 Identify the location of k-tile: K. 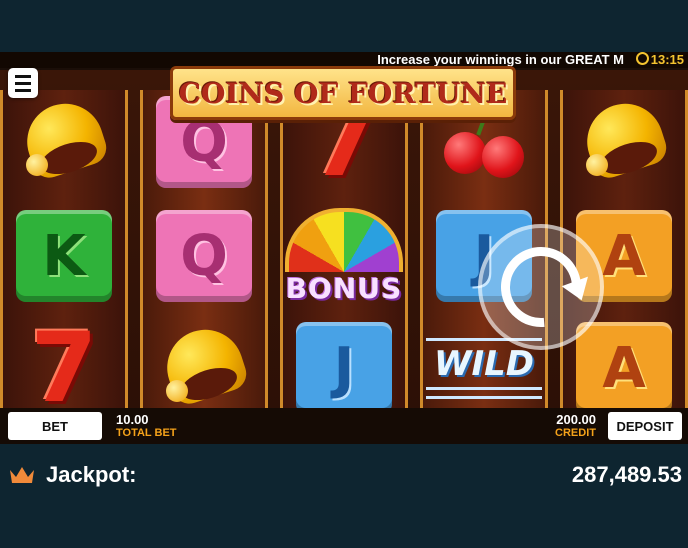
(64, 256).